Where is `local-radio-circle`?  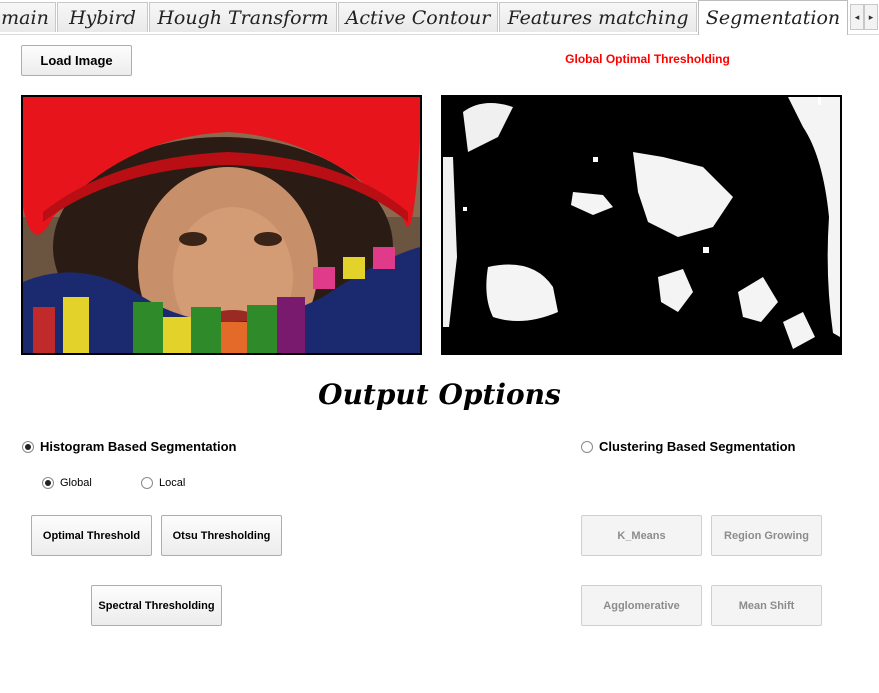
local-radio-circle is located at coordinates (147, 483).